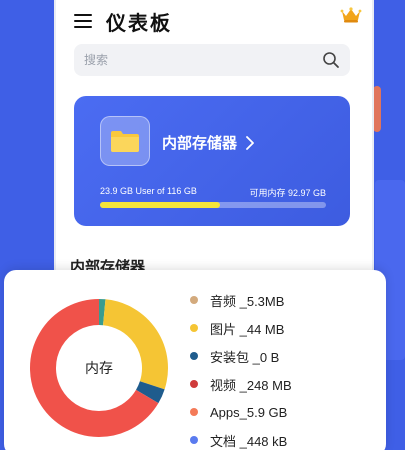 The width and height of the screenshot is (405, 450). Describe the element at coordinates (377, 109) in the screenshot. I see `background-decoration` at that location.